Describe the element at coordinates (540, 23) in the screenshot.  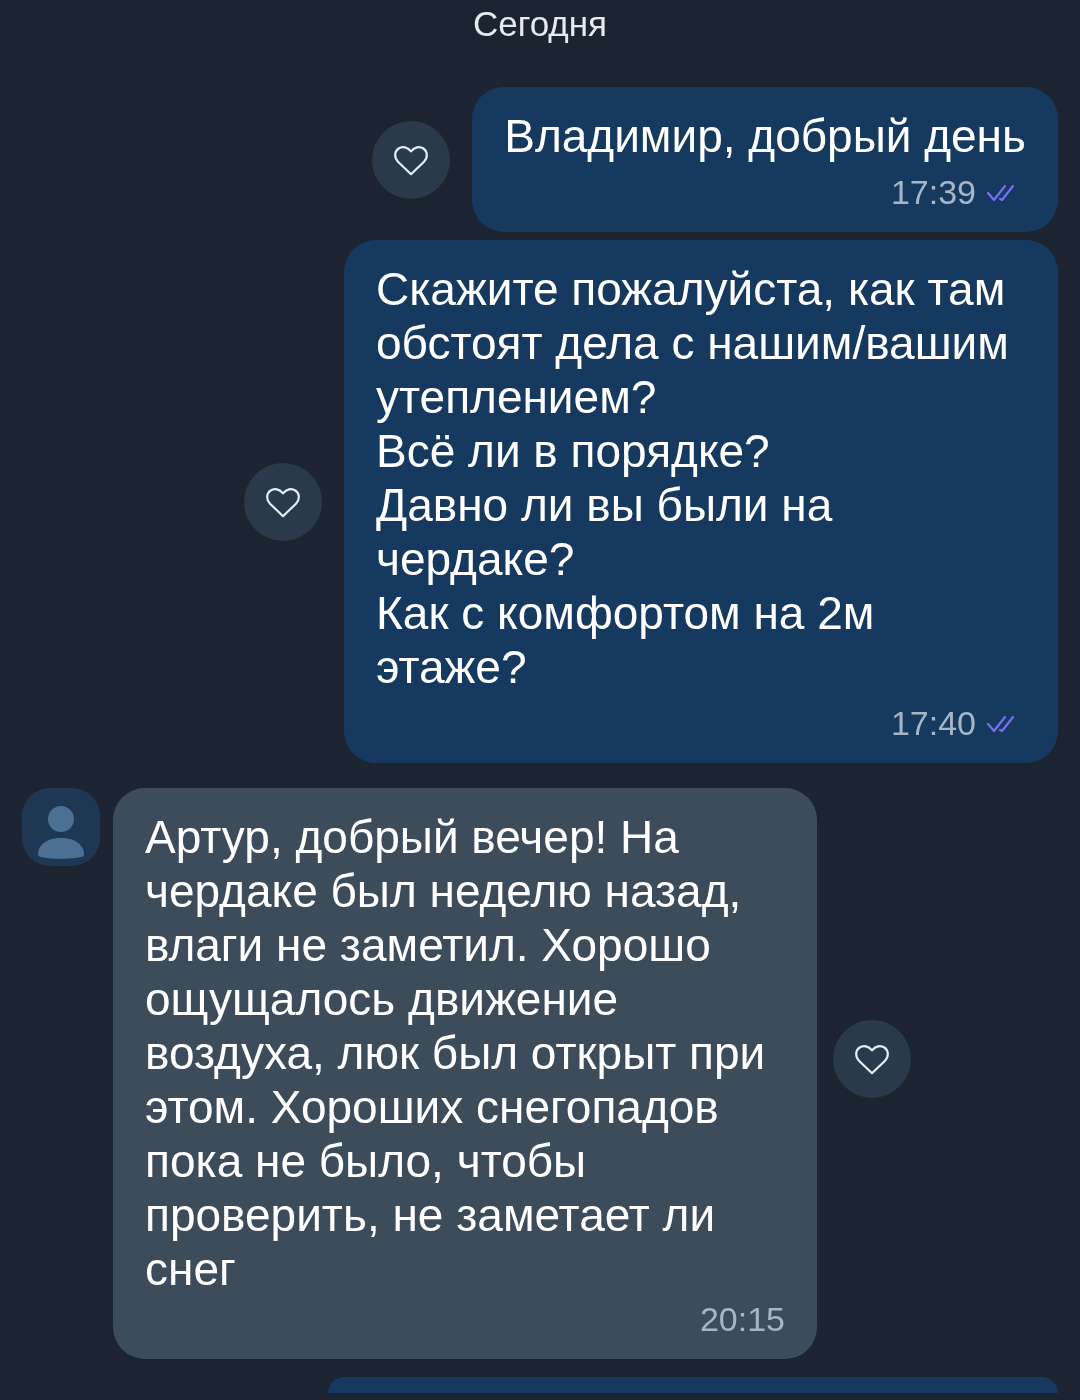
I see `date-label: Сегодня` at that location.